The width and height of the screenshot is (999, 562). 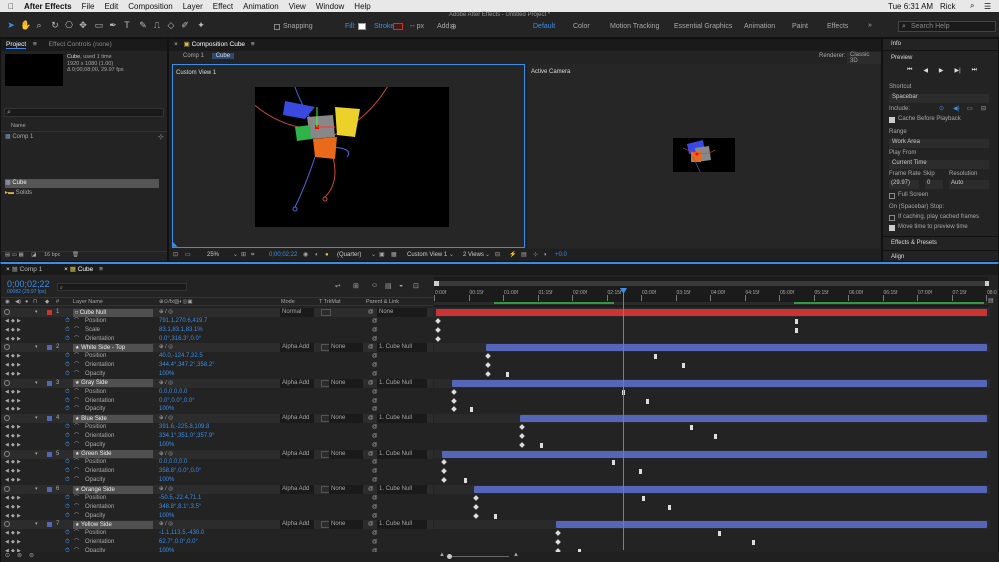 What do you see at coordinates (181, 533) in the screenshot?
I see `property-value: -1.1,113.5,-430.0` at bounding box center [181, 533].